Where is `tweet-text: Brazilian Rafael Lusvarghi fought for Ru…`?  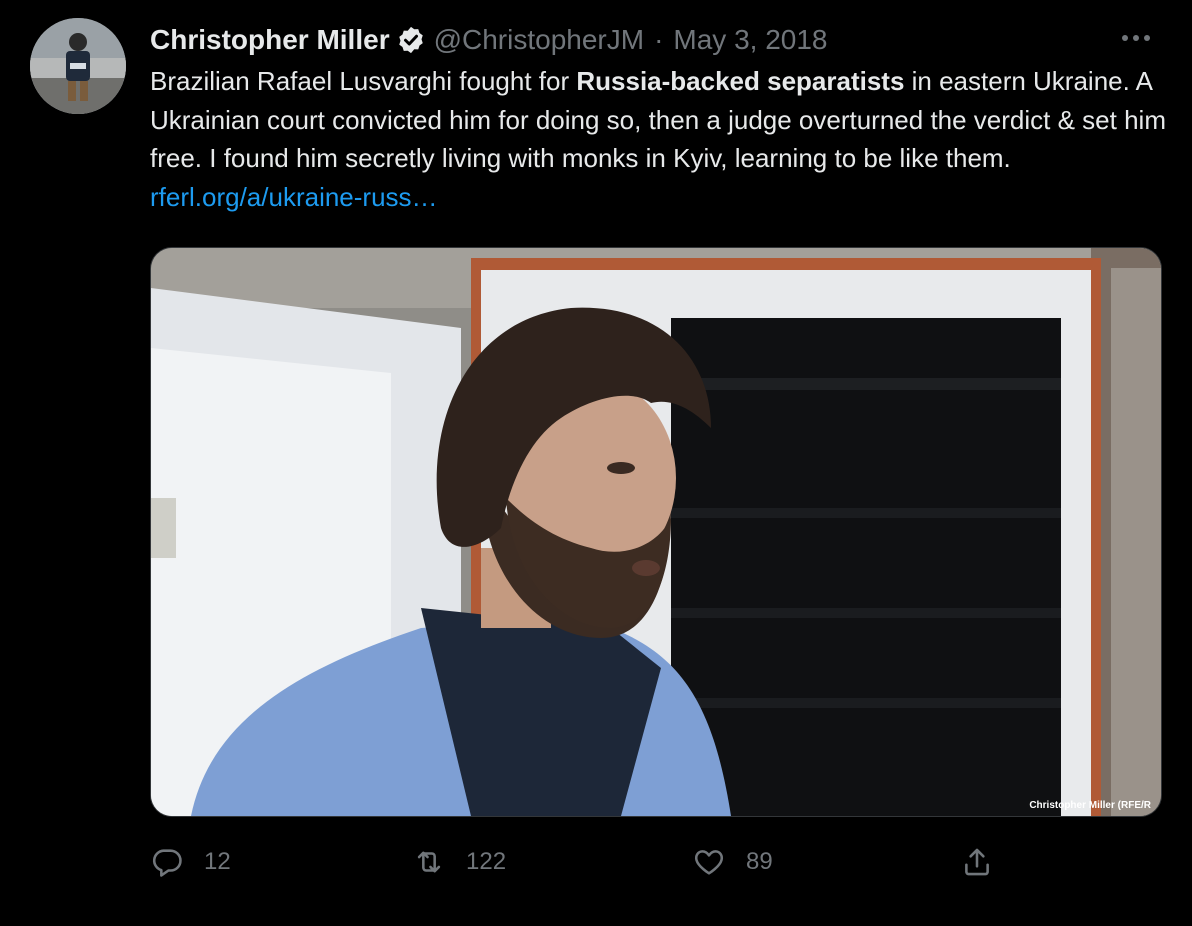
tweet-text: Brazilian Rafael Lusvarghi fought for Ru… is located at coordinates (660, 139).